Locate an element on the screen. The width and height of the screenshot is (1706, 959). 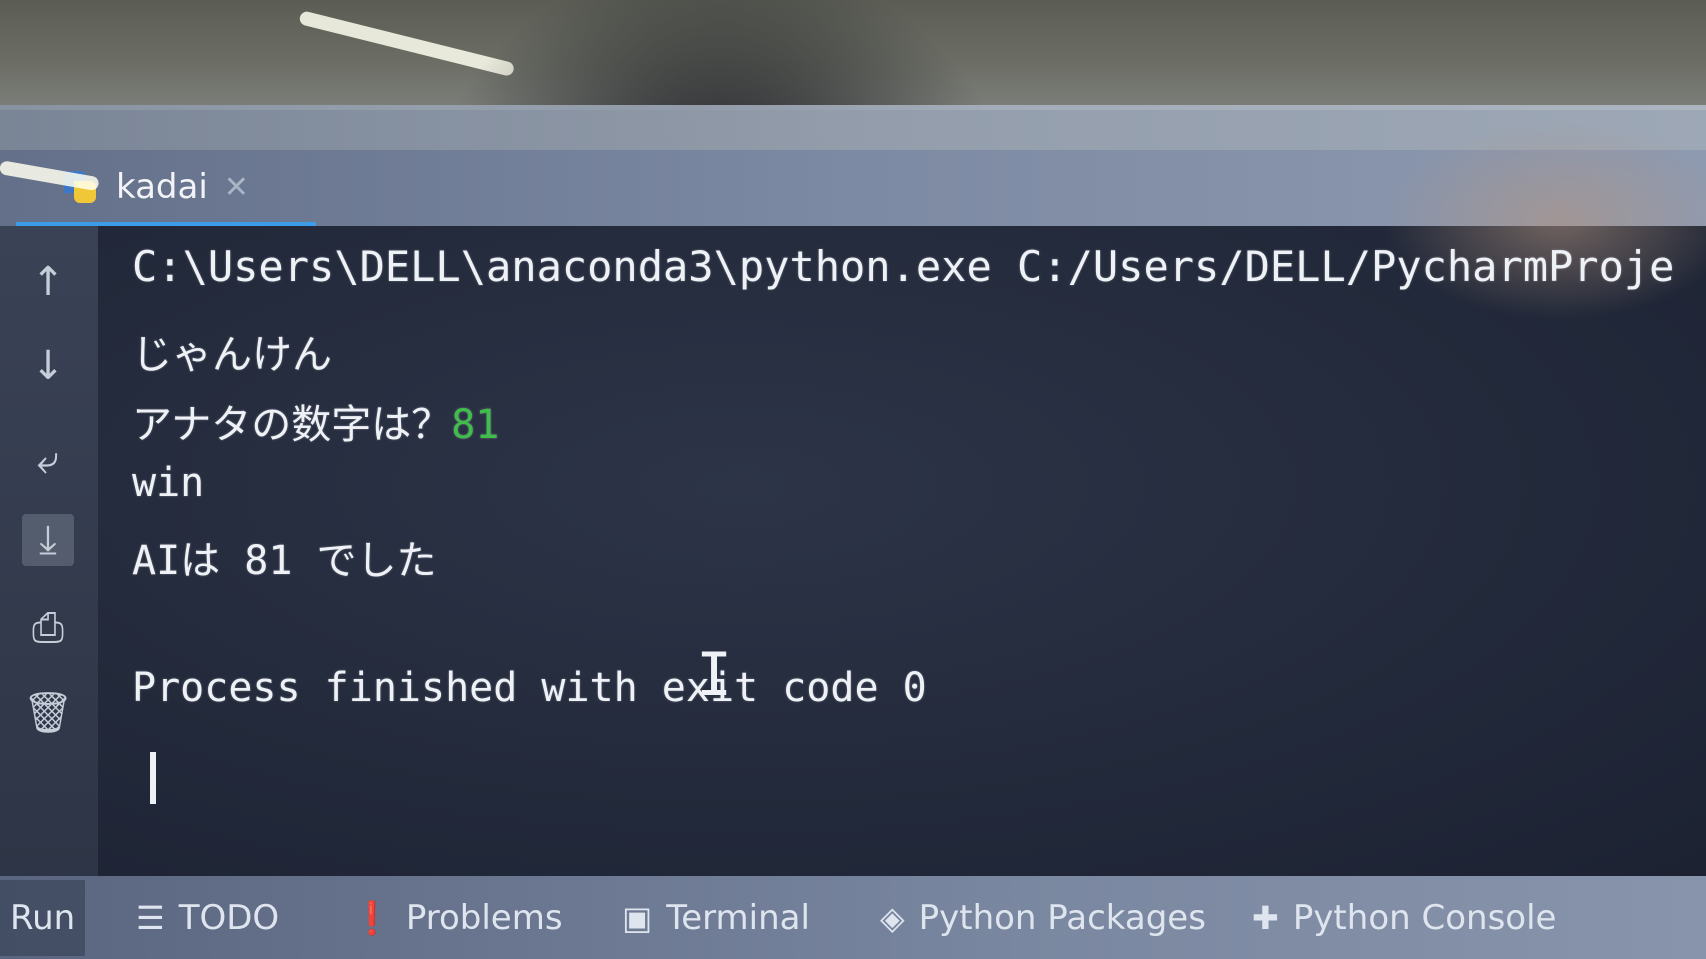
terminal-icon: ▣ is located at coordinates (637, 918).